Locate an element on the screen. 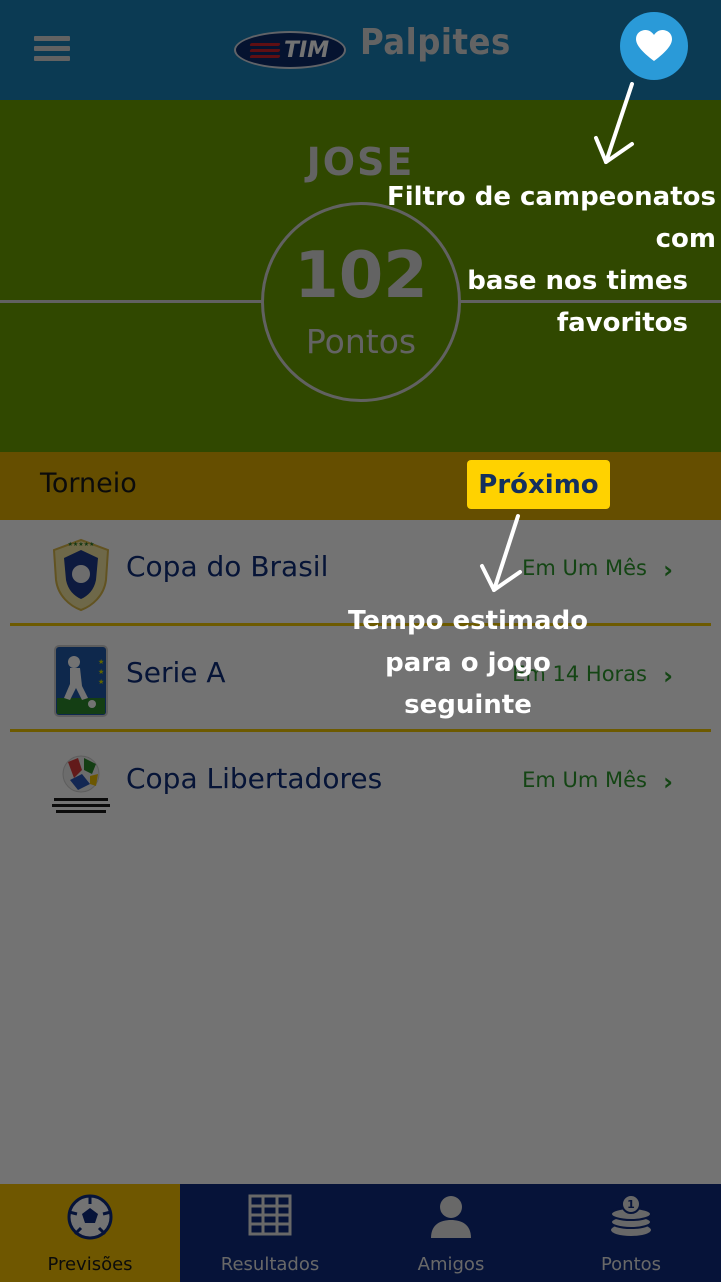 Image resolution: width=721 pixels, height=1282 pixels. next-column-badge: Próximo is located at coordinates (538, 484).